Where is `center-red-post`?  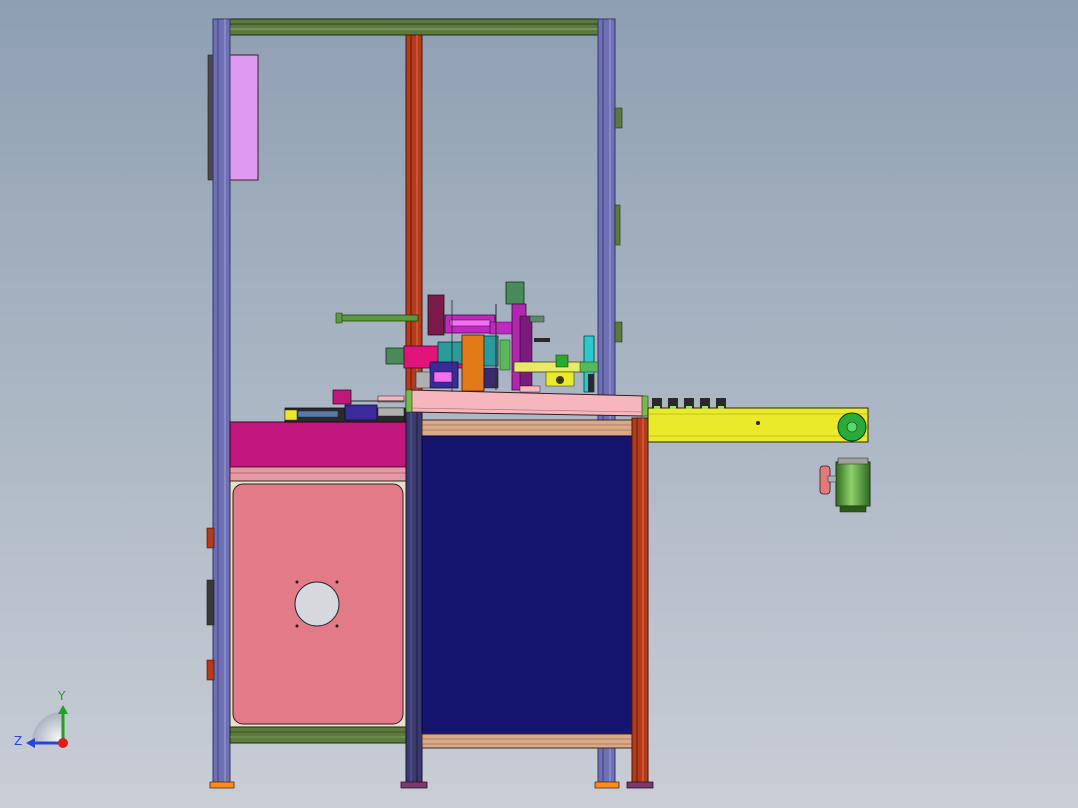 center-red-post is located at coordinates (414, 215).